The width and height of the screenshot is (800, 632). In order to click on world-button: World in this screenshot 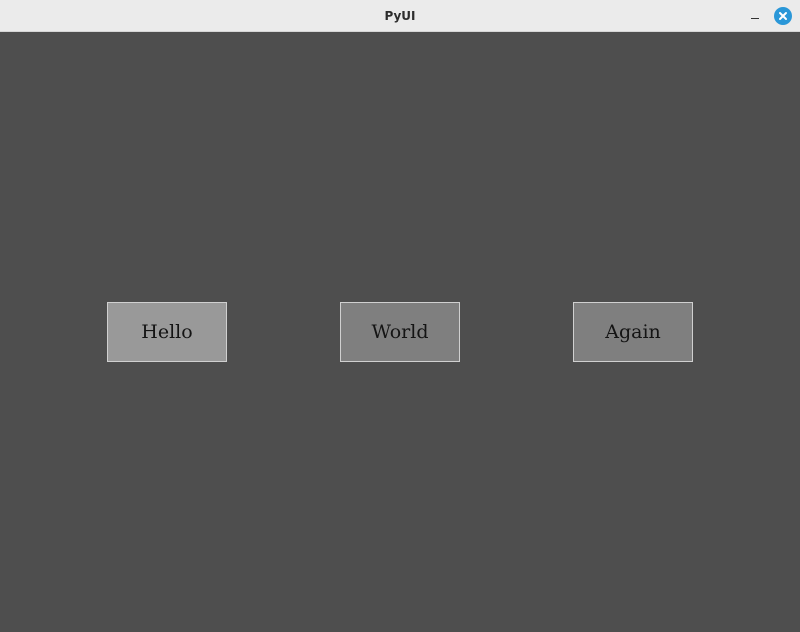, I will do `click(400, 332)`.